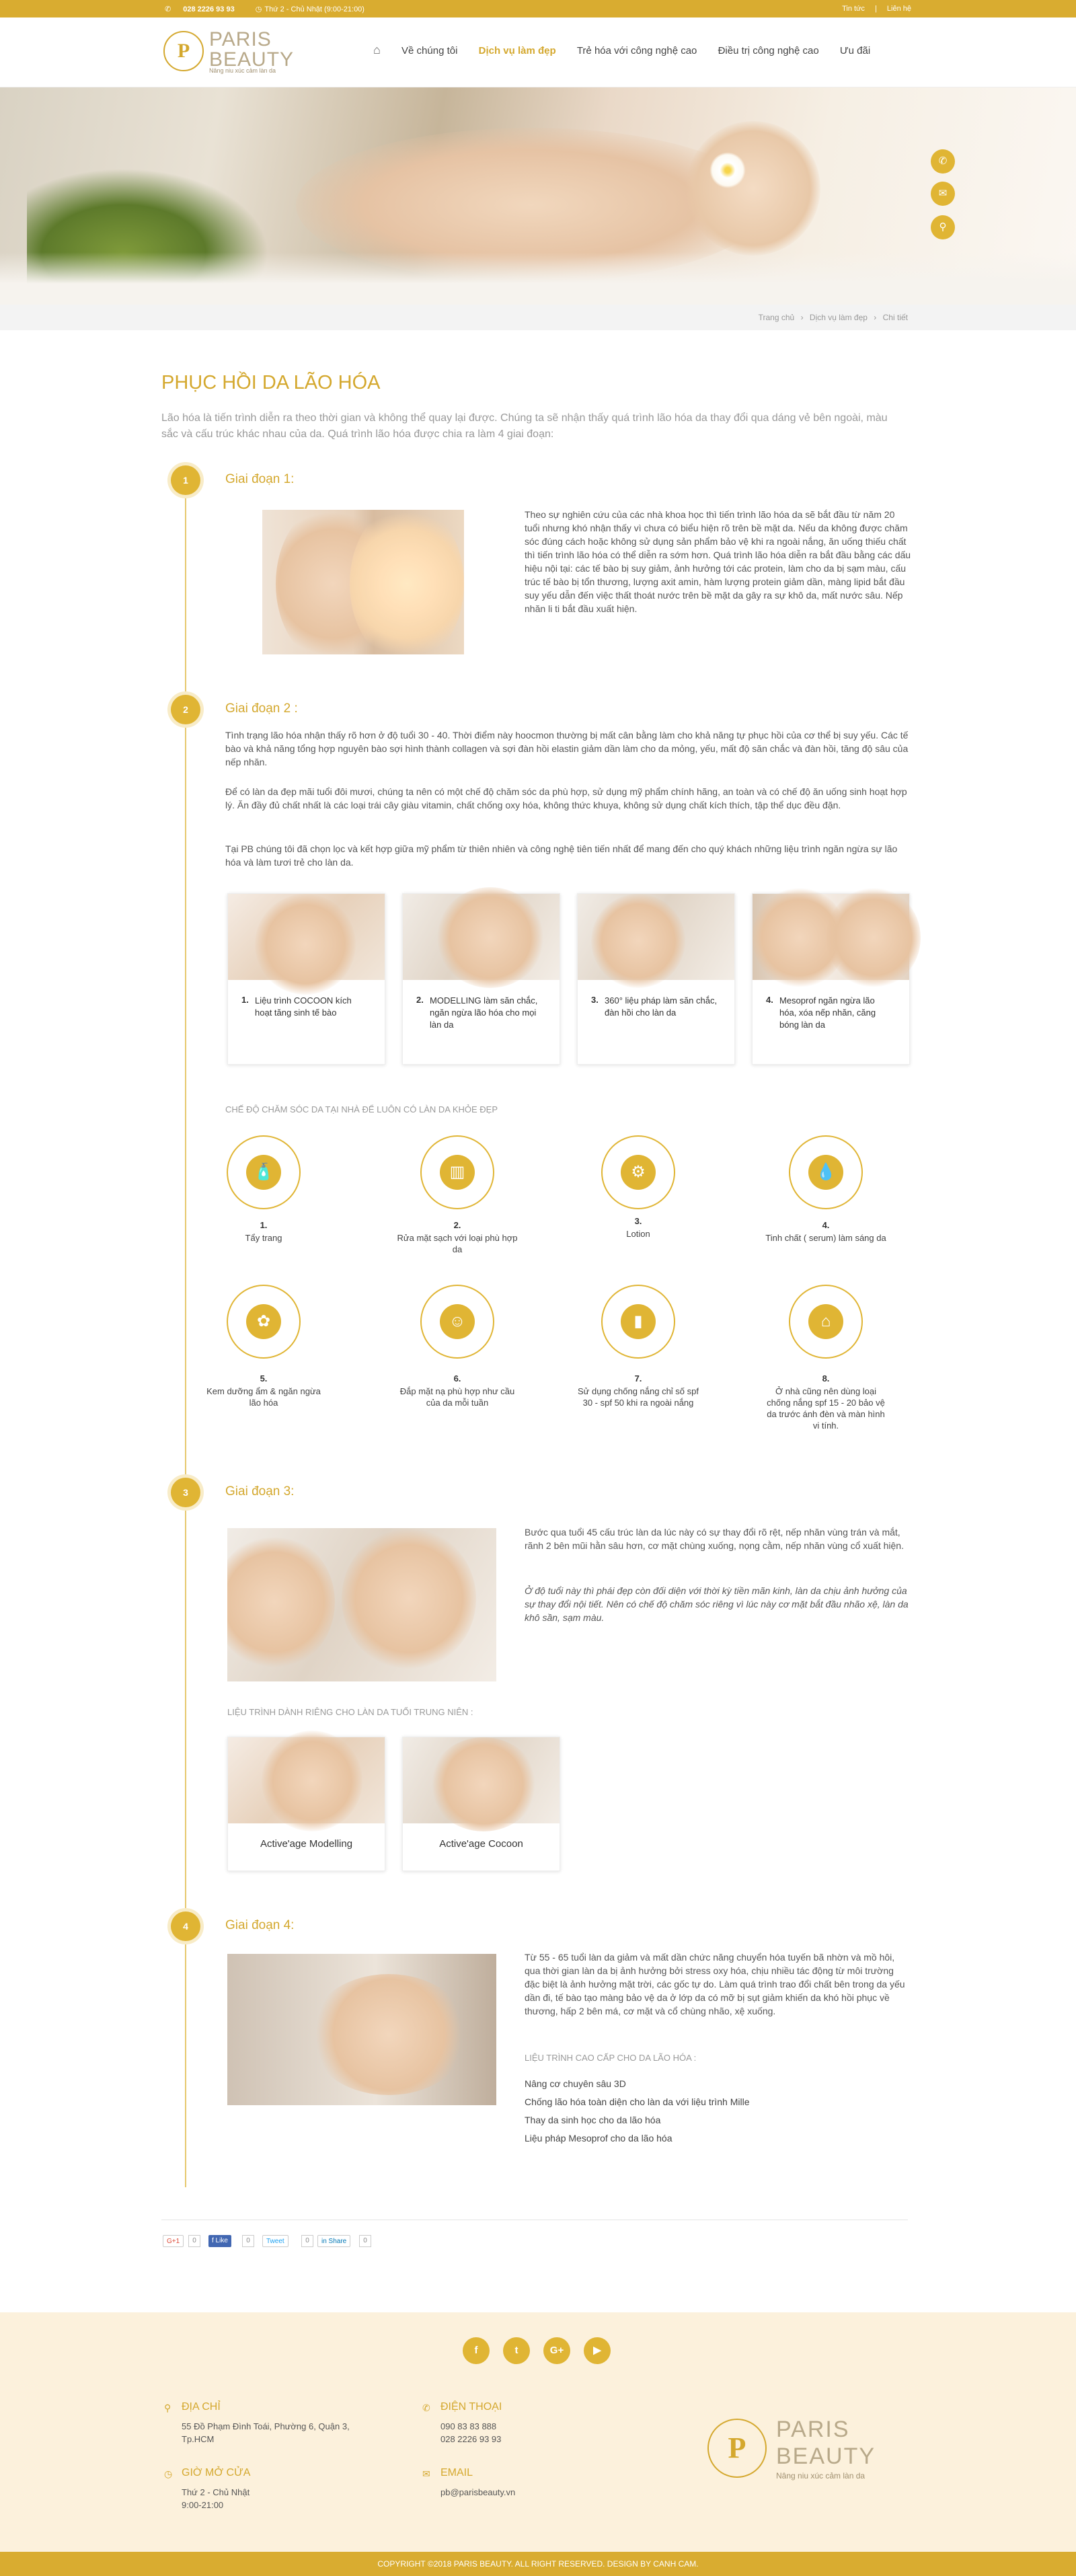 This screenshot has height=2576, width=1076. Describe the element at coordinates (899, 9) in the screenshot. I see `top-link-contact: Liên hệ` at that location.